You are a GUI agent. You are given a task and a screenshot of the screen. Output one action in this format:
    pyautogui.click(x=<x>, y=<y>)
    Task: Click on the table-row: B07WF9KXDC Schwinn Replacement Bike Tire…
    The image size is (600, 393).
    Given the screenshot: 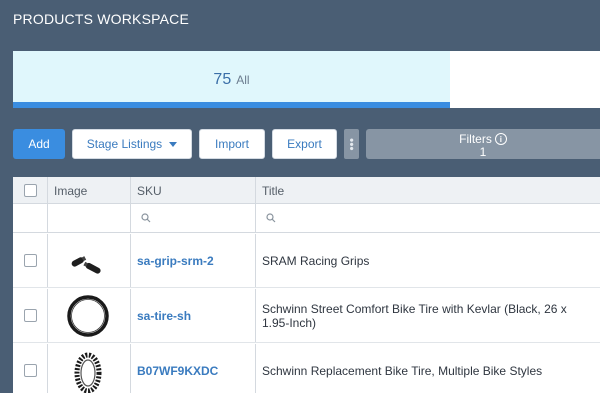 What is the action you would take?
    pyautogui.click(x=306, y=368)
    